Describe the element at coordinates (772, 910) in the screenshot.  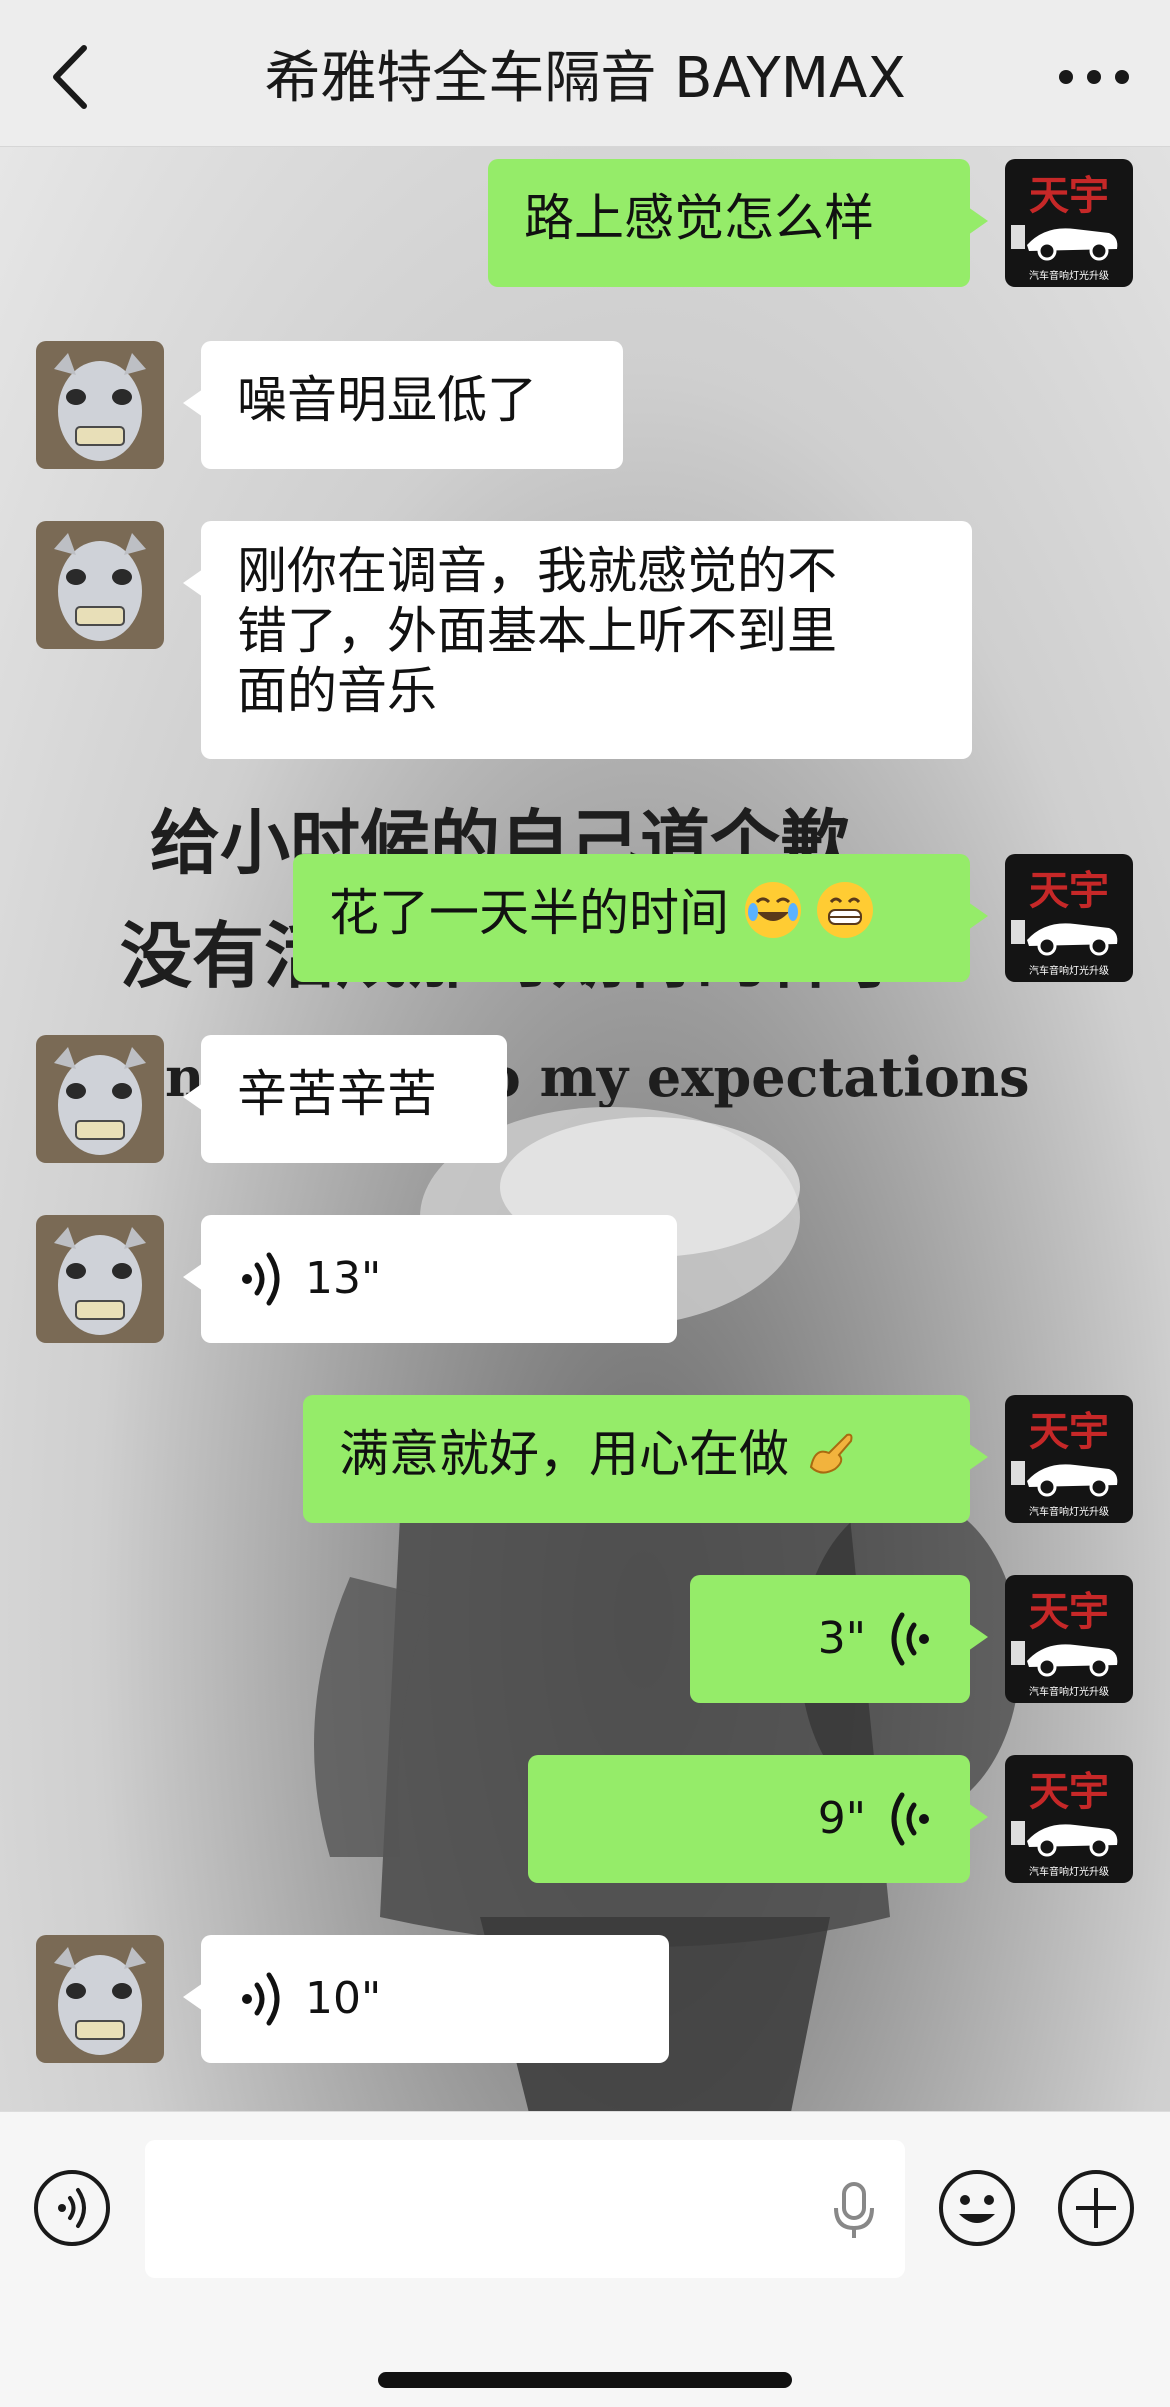
I see `laughing-crying-emoji-icon` at that location.